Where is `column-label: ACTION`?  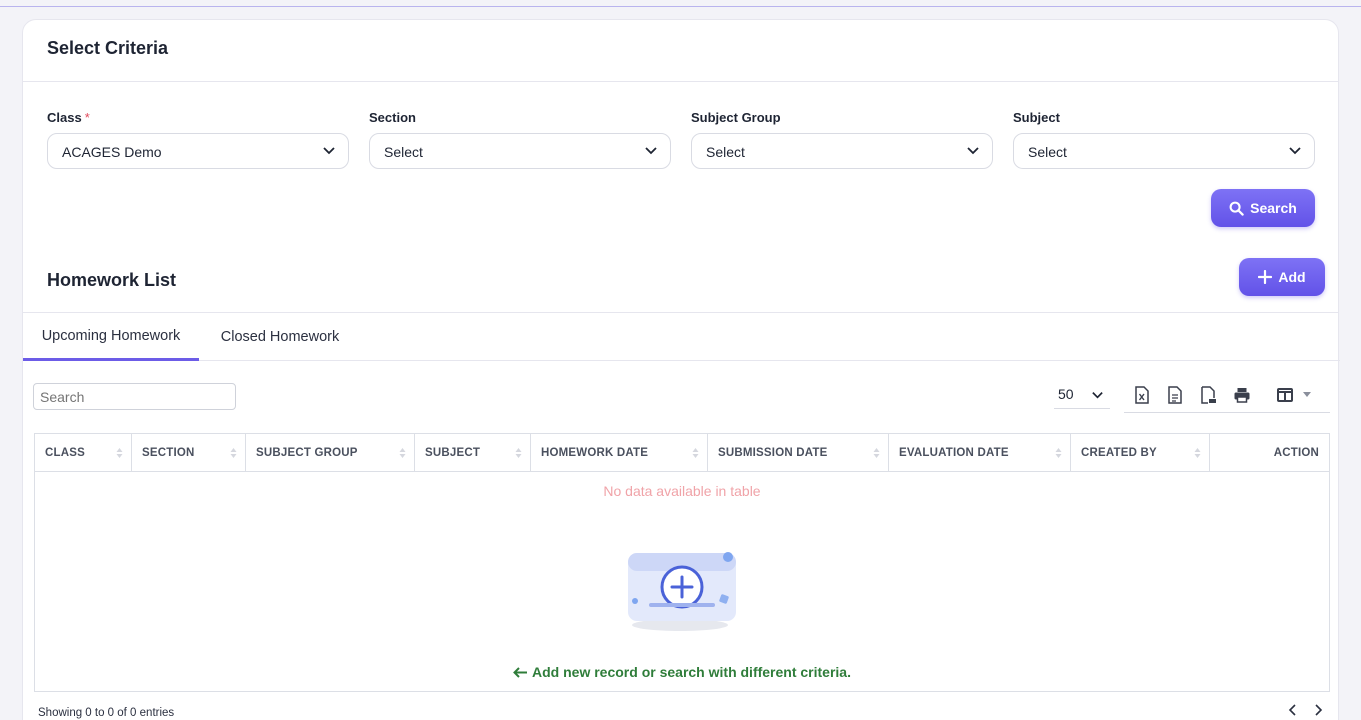 column-label: ACTION is located at coordinates (1296, 452).